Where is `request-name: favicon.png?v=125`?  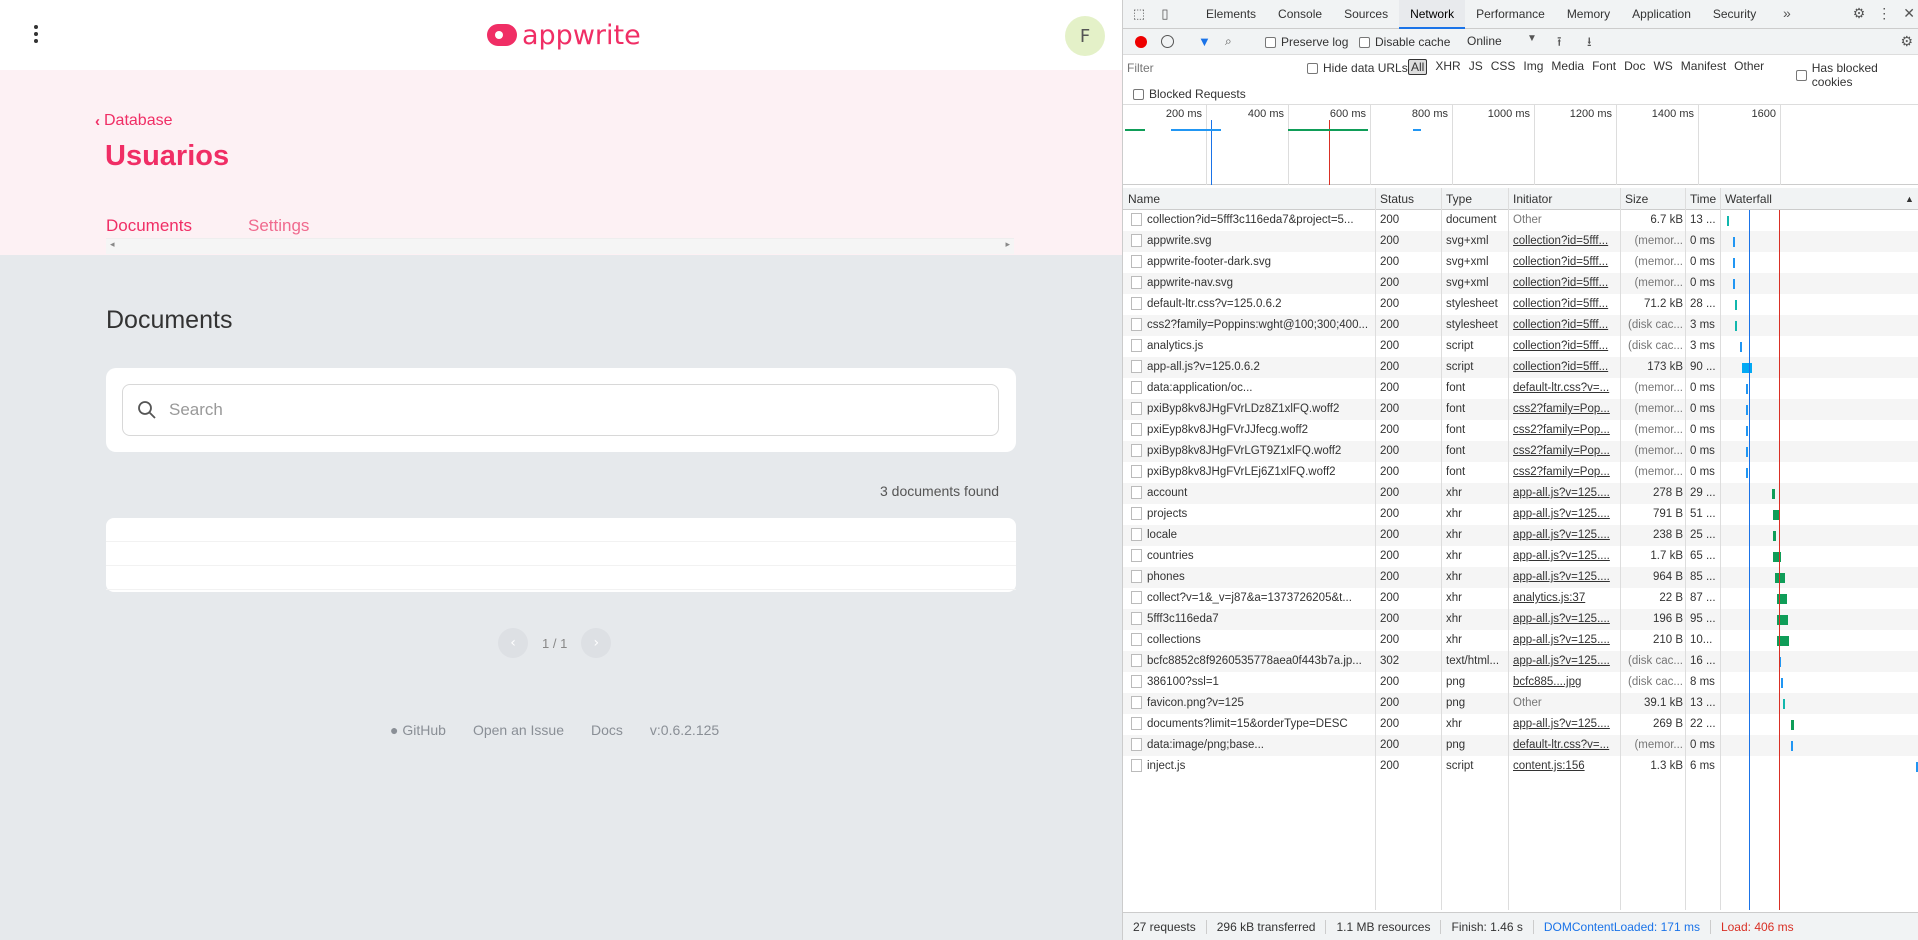 request-name: favicon.png?v=125 is located at coordinates (1259, 703).